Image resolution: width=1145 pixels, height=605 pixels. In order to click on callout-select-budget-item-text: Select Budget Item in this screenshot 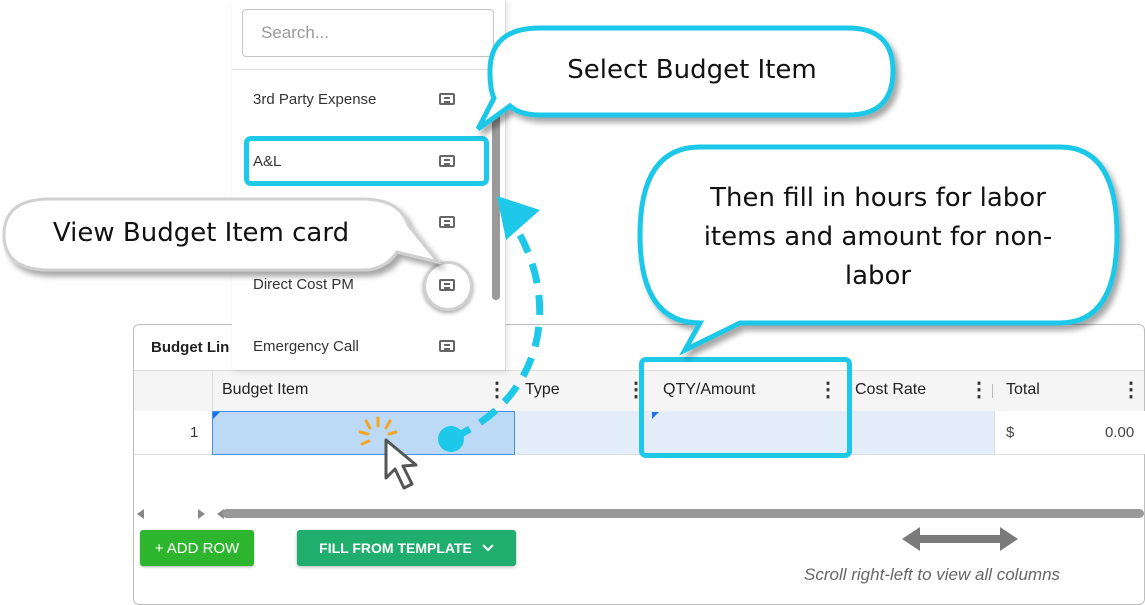, I will do `click(692, 70)`.